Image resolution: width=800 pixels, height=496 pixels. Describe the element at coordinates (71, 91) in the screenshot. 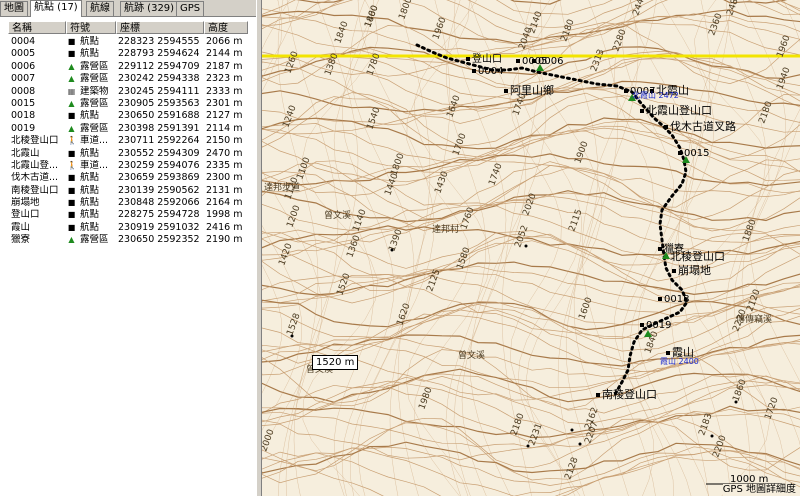

I see `building-icon: ▦` at that location.